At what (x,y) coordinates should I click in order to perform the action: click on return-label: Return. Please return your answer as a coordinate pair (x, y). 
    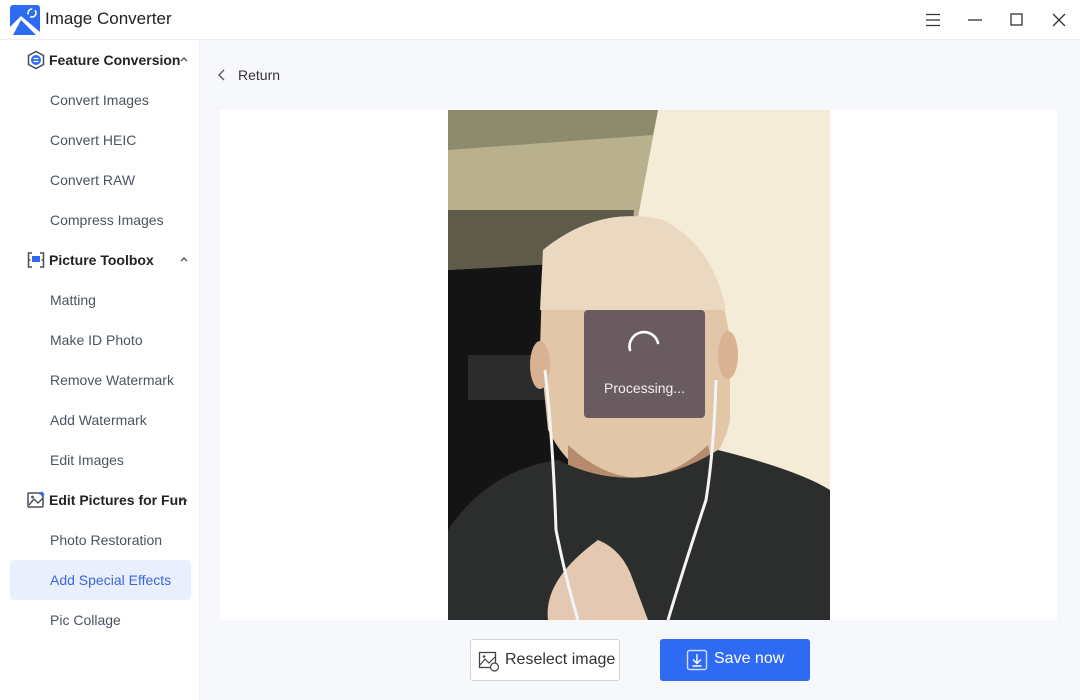
    Looking at the image, I should click on (259, 75).